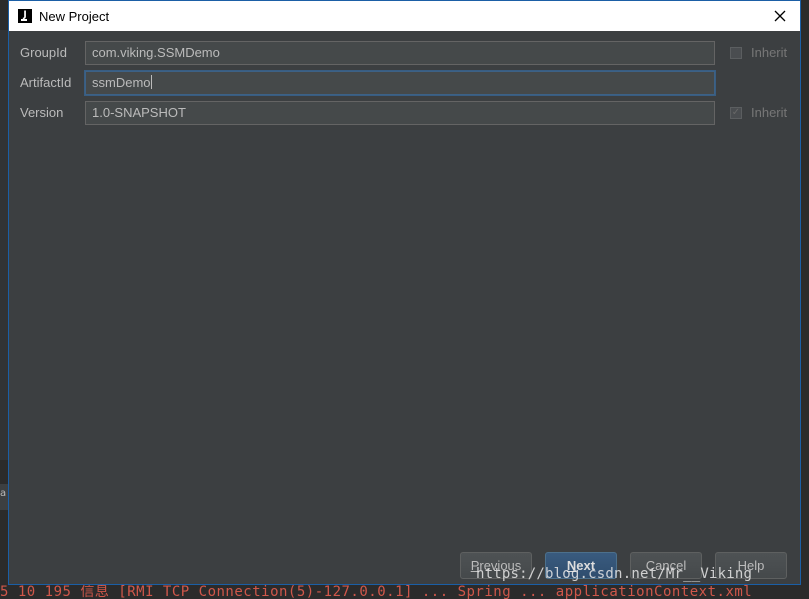 The width and height of the screenshot is (809, 599). Describe the element at coordinates (3, 493) in the screenshot. I see `side-tab-label: a` at that location.